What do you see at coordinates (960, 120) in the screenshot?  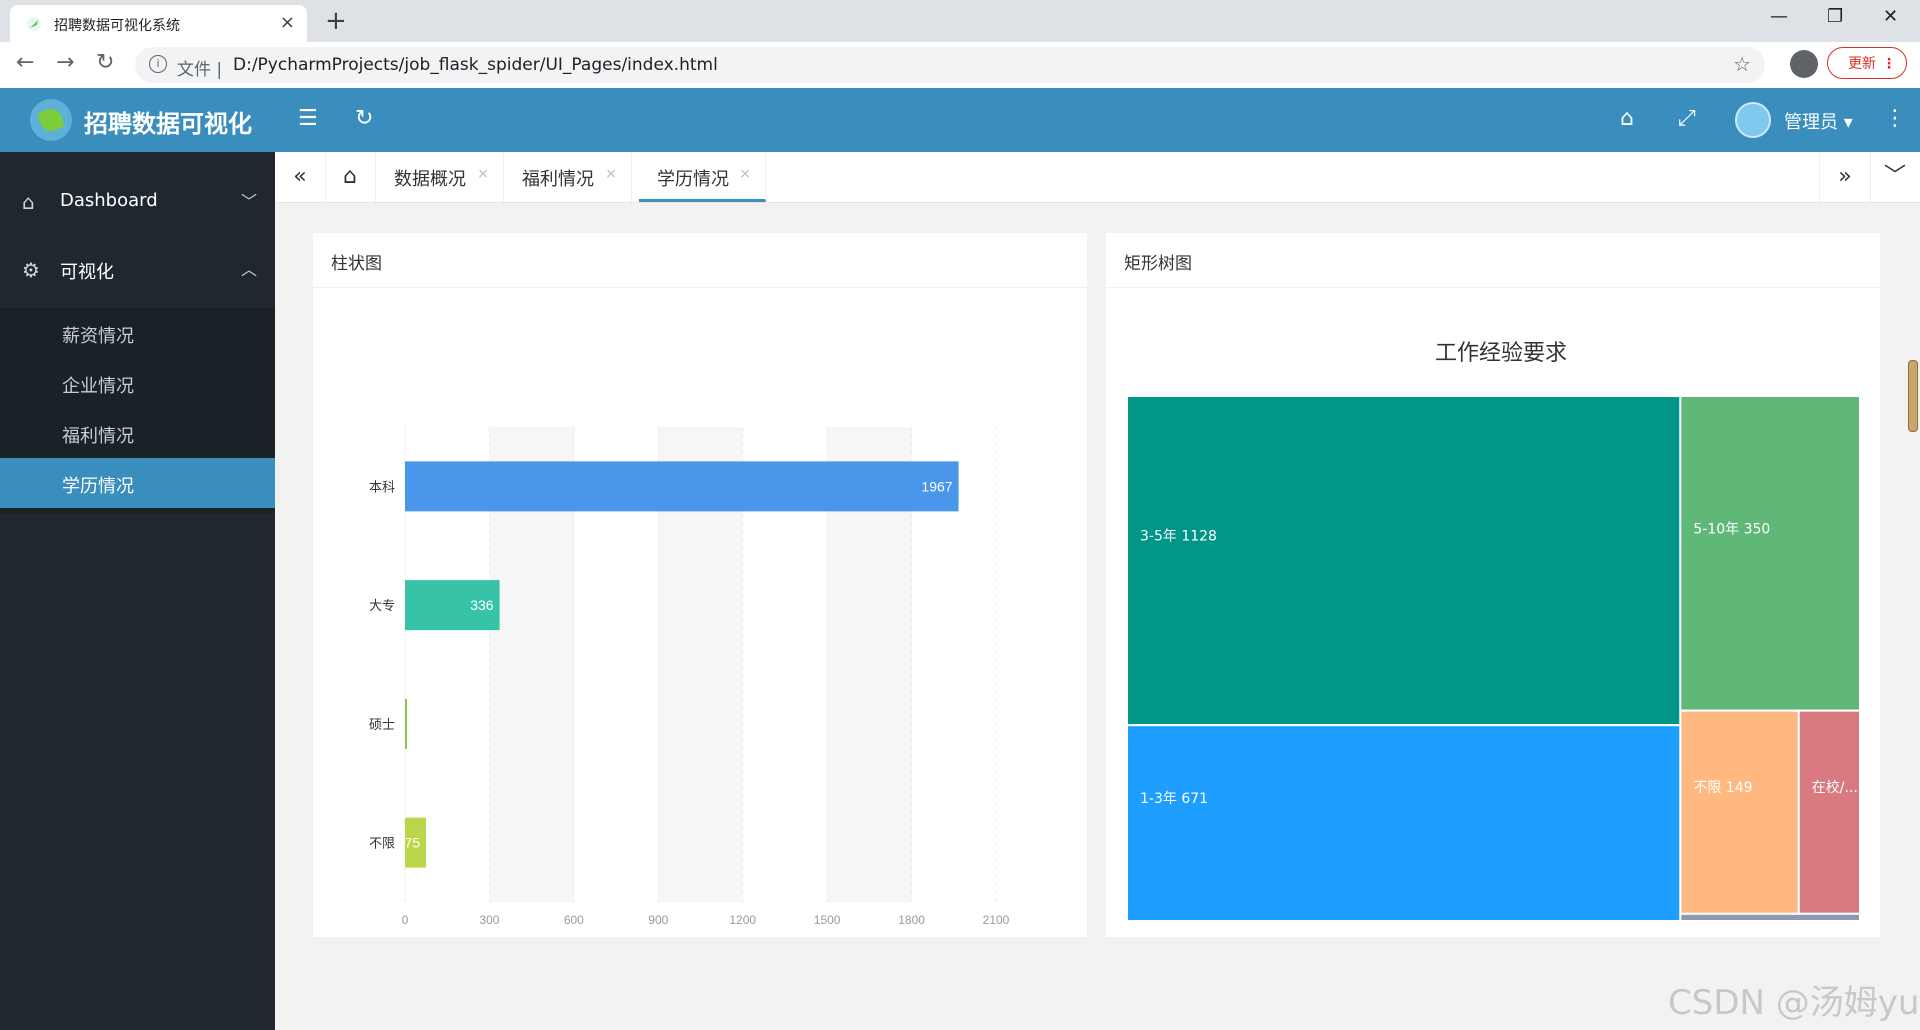 I see `app-header: 招聘数据可视化 ☰ ↻ ⌂ ⤢ 管理员 ▾ ⋮` at bounding box center [960, 120].